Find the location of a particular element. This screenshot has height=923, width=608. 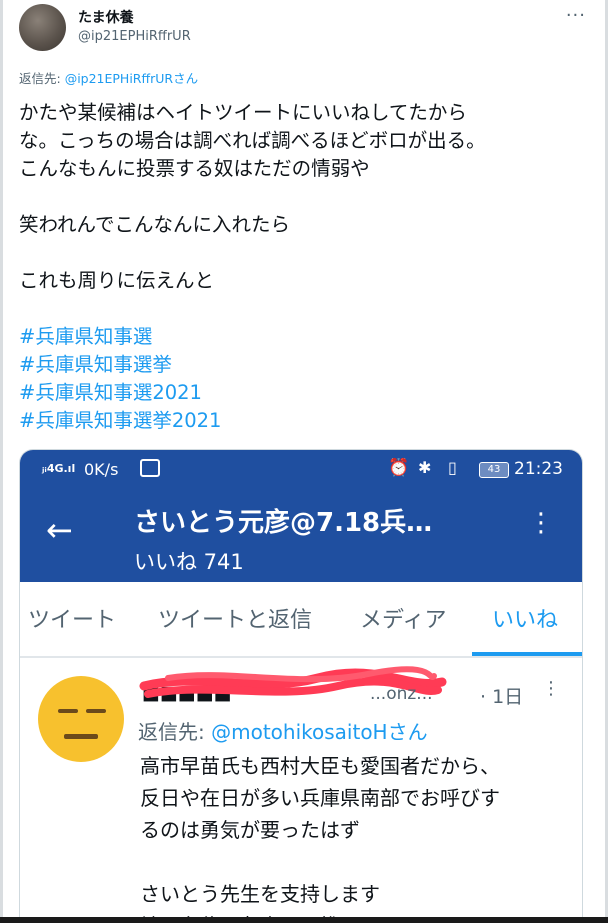

alarm-icon: ⏰ is located at coordinates (399, 468).